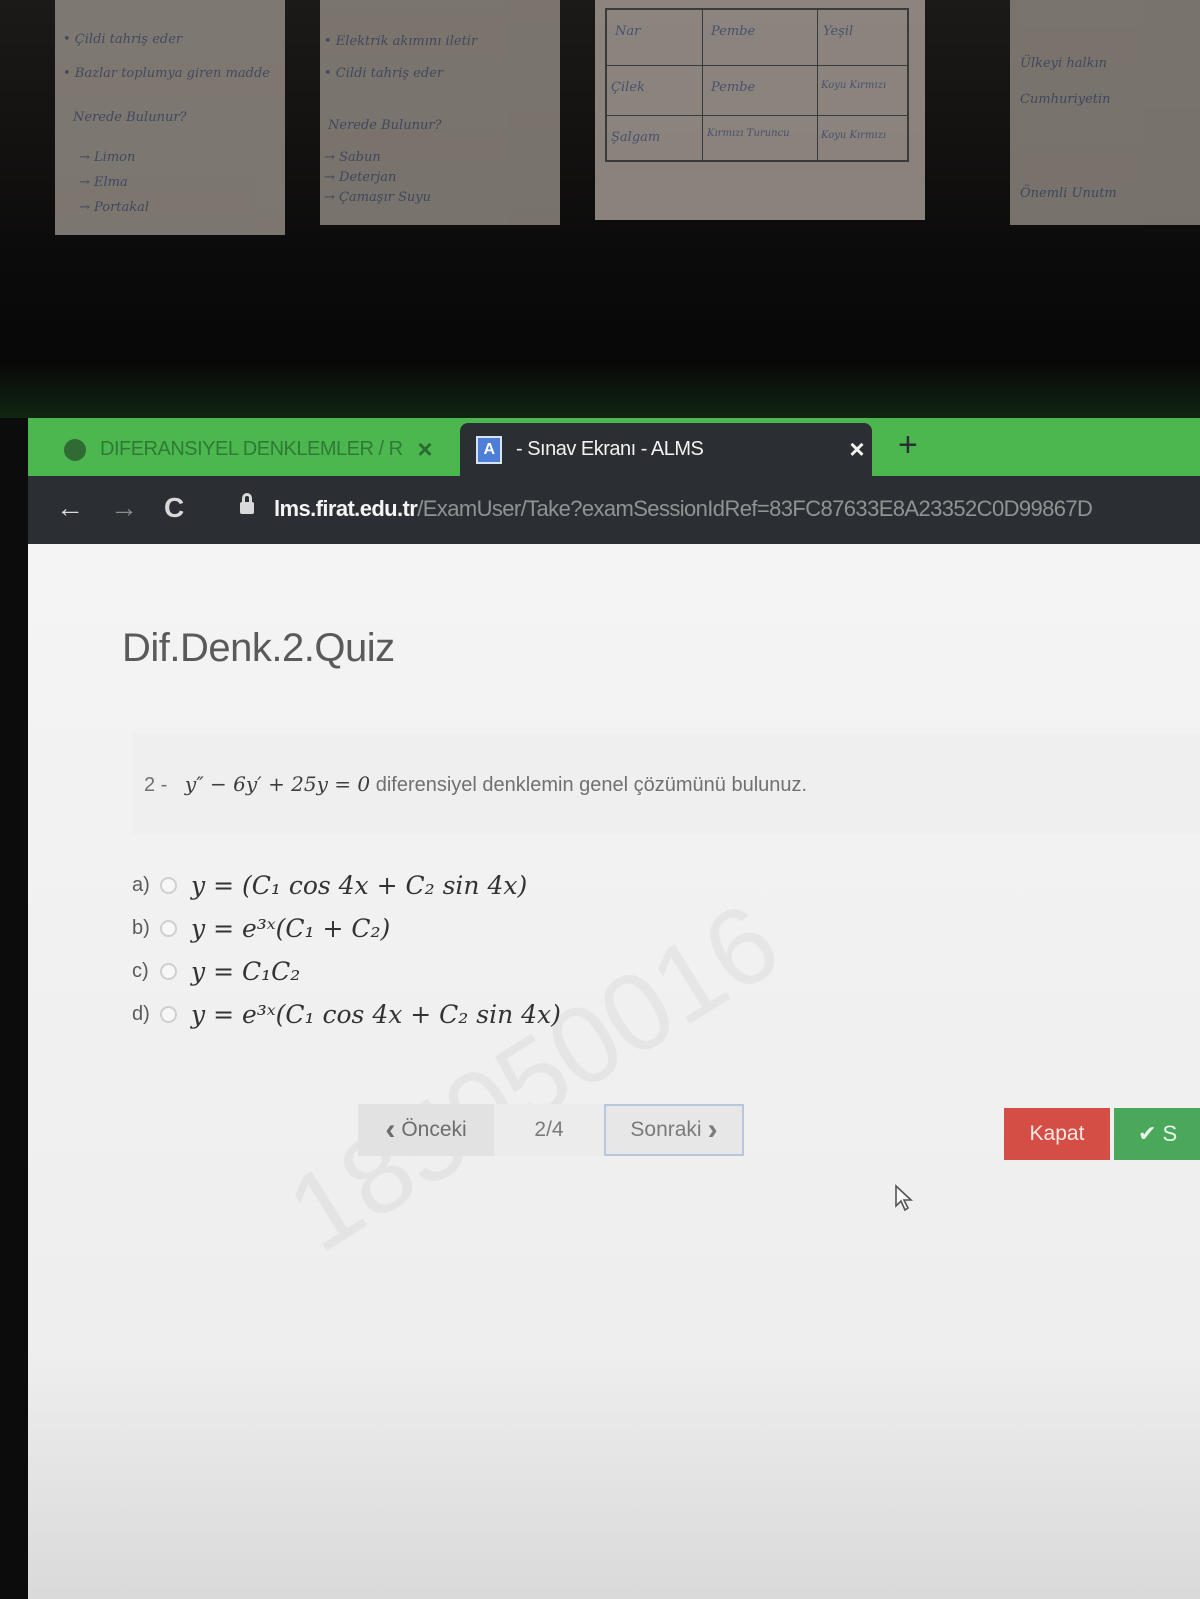  Describe the element at coordinates (434, 1129) in the screenshot. I see `previous-label: Önceki` at that location.